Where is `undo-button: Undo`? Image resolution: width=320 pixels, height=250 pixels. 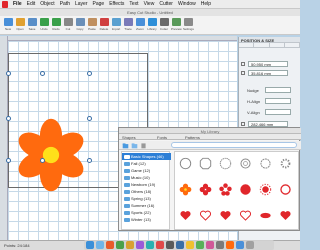
undo-button: Undo is located at coordinates (44, 25).